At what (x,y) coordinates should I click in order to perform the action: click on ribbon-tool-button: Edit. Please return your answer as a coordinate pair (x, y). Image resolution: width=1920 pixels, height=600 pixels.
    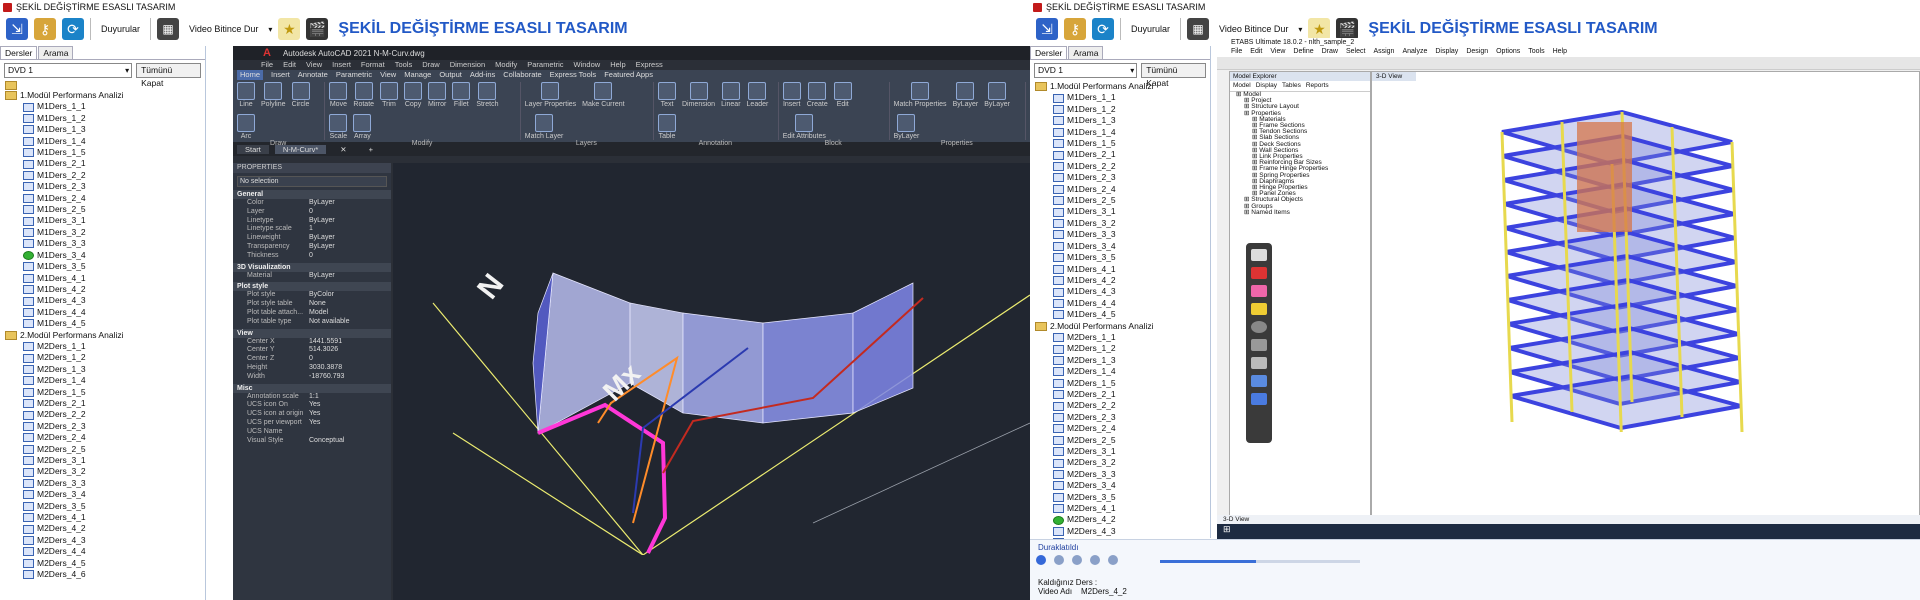
    Looking at the image, I should click on (842, 95).